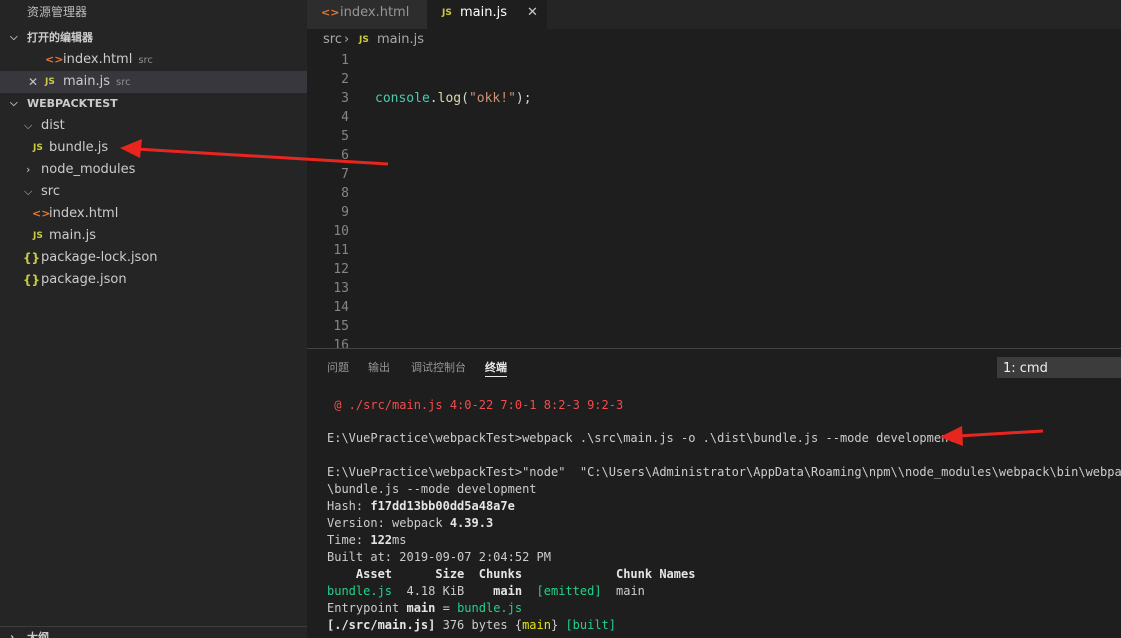 This screenshot has height=638, width=1121. I want to click on tree-label: bundle.js, so click(79, 147).